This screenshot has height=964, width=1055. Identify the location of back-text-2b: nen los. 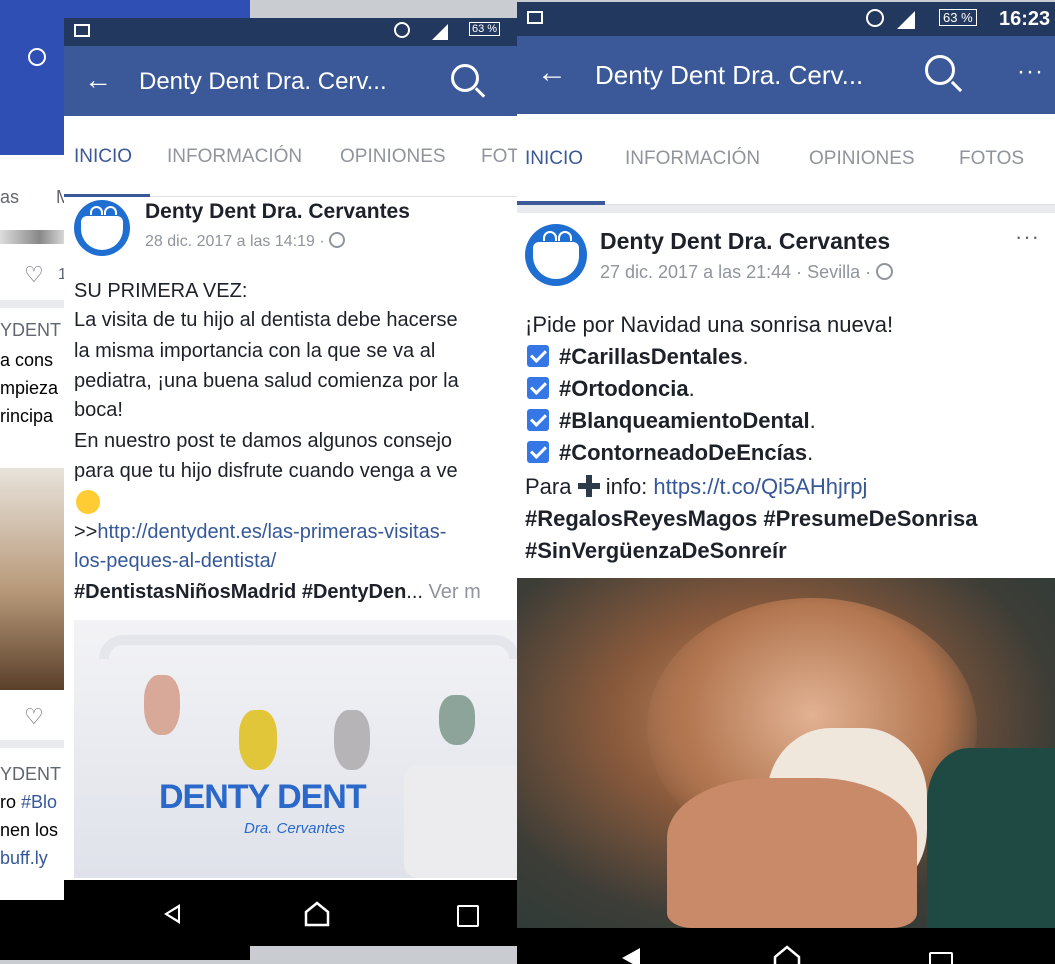
(29, 830).